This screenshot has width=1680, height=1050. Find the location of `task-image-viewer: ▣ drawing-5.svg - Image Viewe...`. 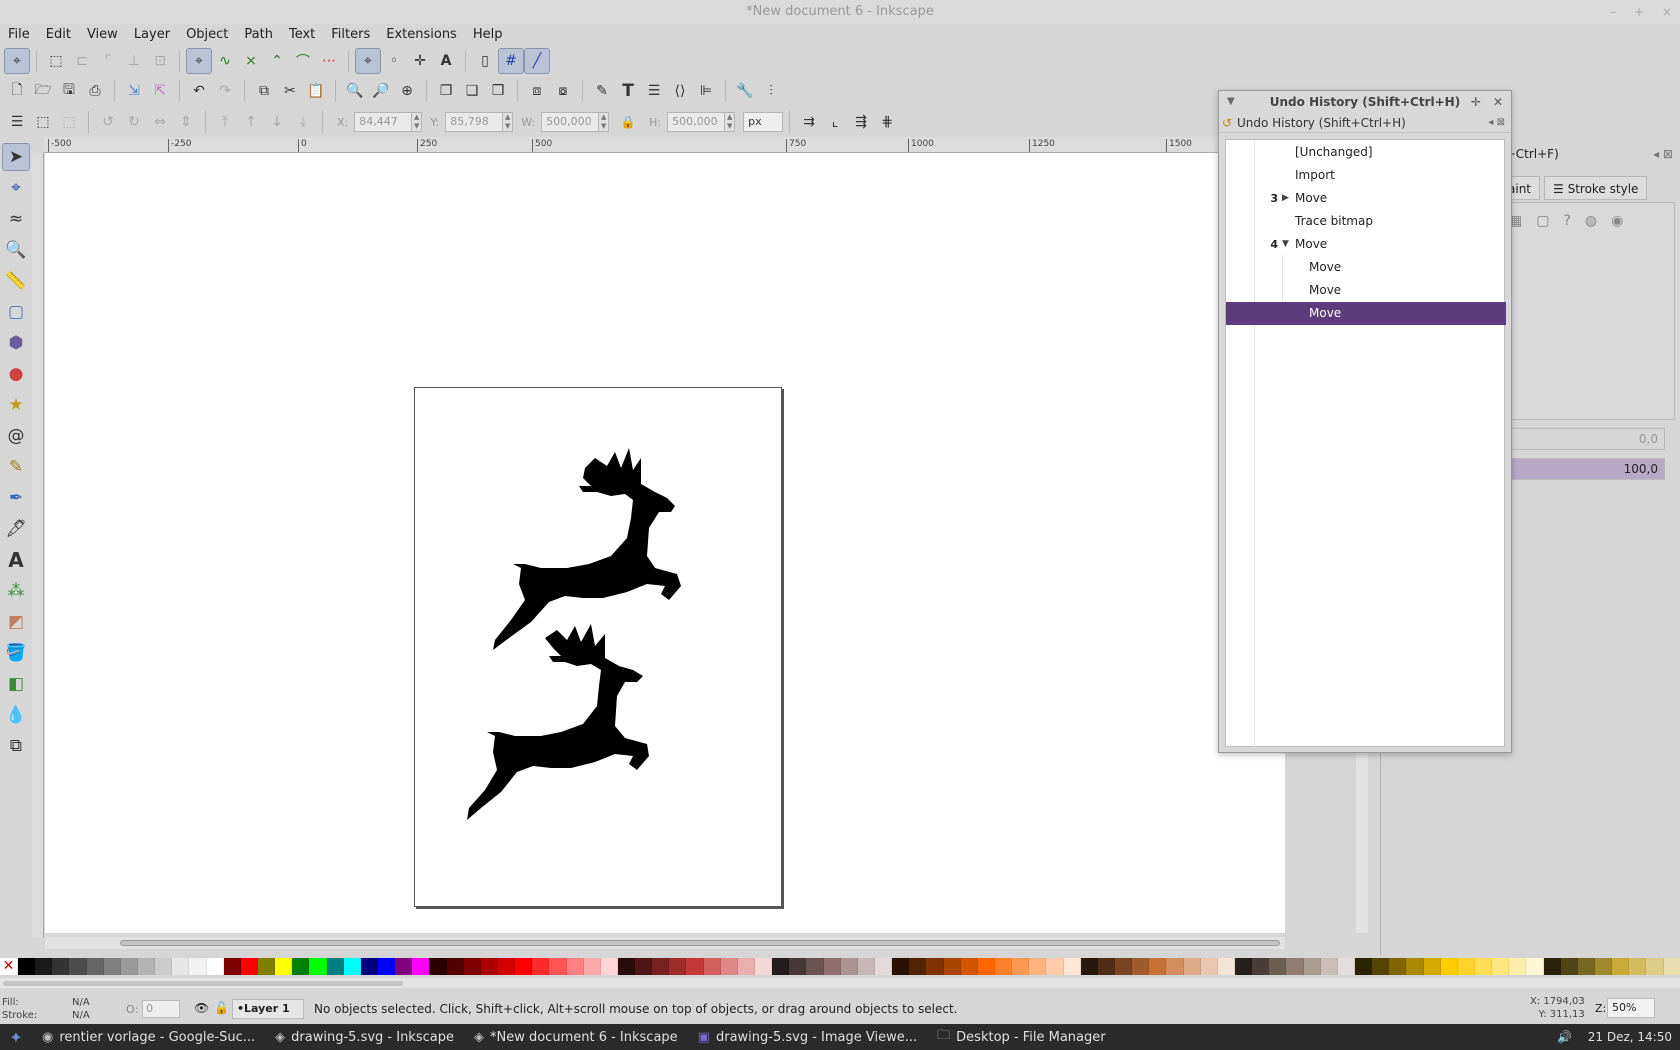

task-image-viewer: ▣ drawing-5.svg - Image Viewe... is located at coordinates (807, 1037).